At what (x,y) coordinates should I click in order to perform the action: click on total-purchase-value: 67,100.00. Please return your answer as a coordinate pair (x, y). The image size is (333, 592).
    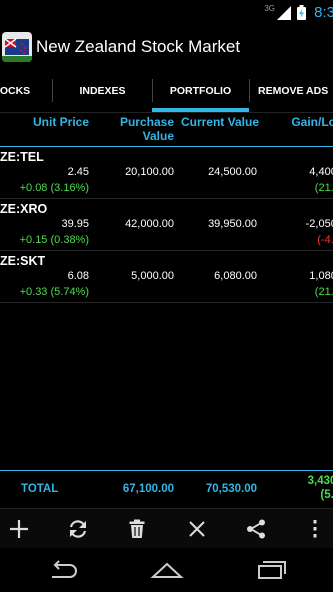
    Looking at the image, I should click on (148, 489).